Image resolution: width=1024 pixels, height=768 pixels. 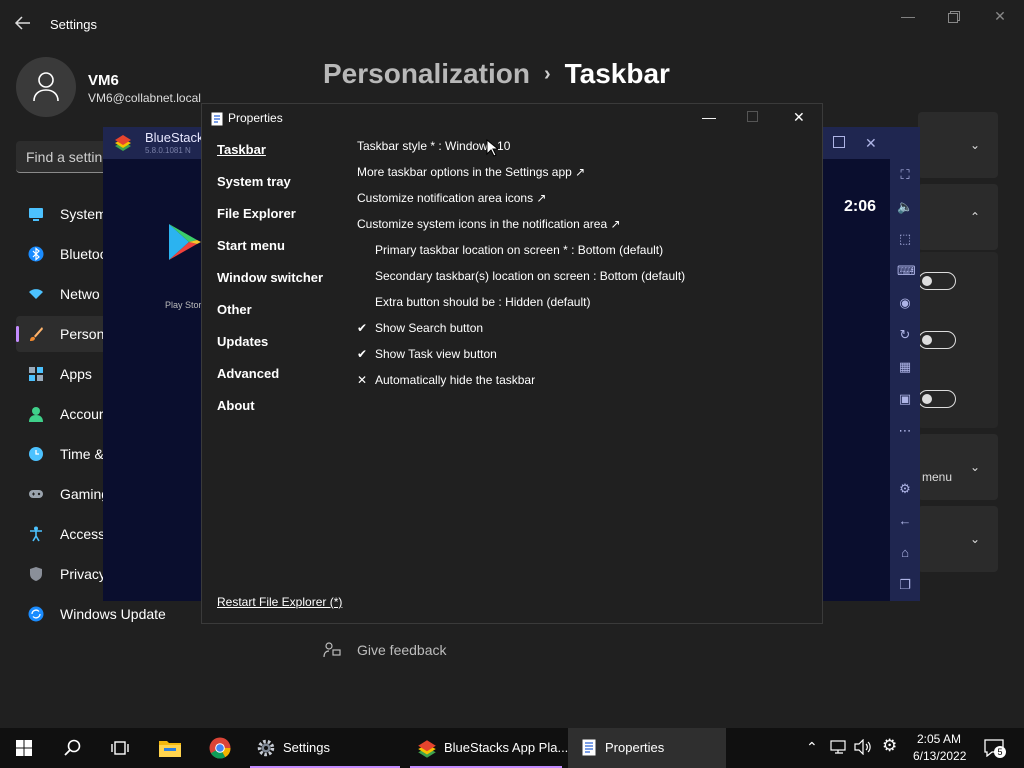 What do you see at coordinates (617, 73) in the screenshot?
I see `breadcrumb-current: Taskbar` at bounding box center [617, 73].